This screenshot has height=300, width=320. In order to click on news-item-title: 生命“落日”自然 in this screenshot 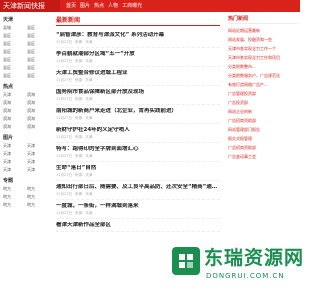, I will do `click(138, 168)`.